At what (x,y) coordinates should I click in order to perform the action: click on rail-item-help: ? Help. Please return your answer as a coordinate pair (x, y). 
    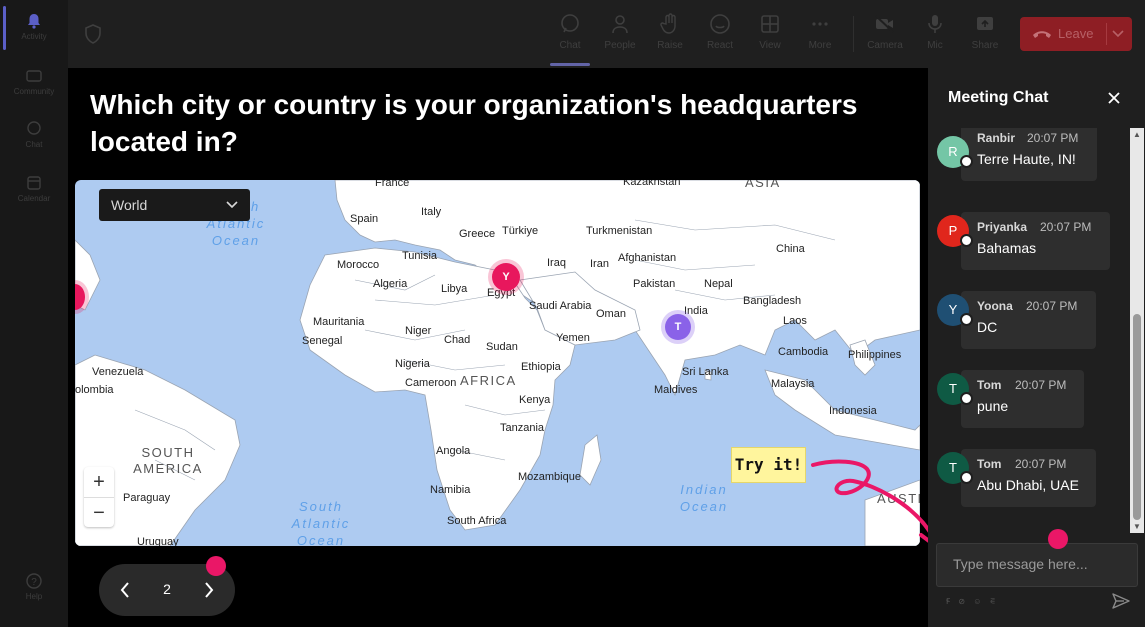
    Looking at the image, I should click on (34, 586).